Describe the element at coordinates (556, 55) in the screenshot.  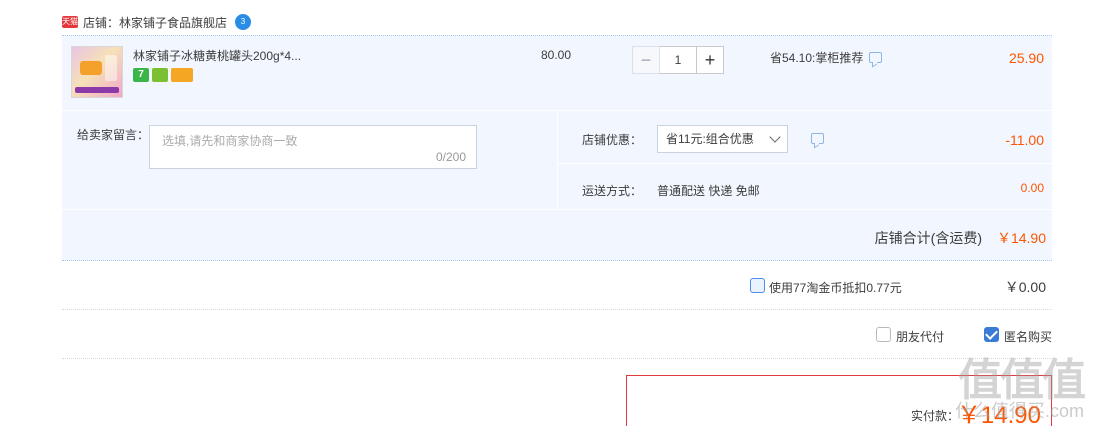
I see `unit-price: 80.00` at that location.